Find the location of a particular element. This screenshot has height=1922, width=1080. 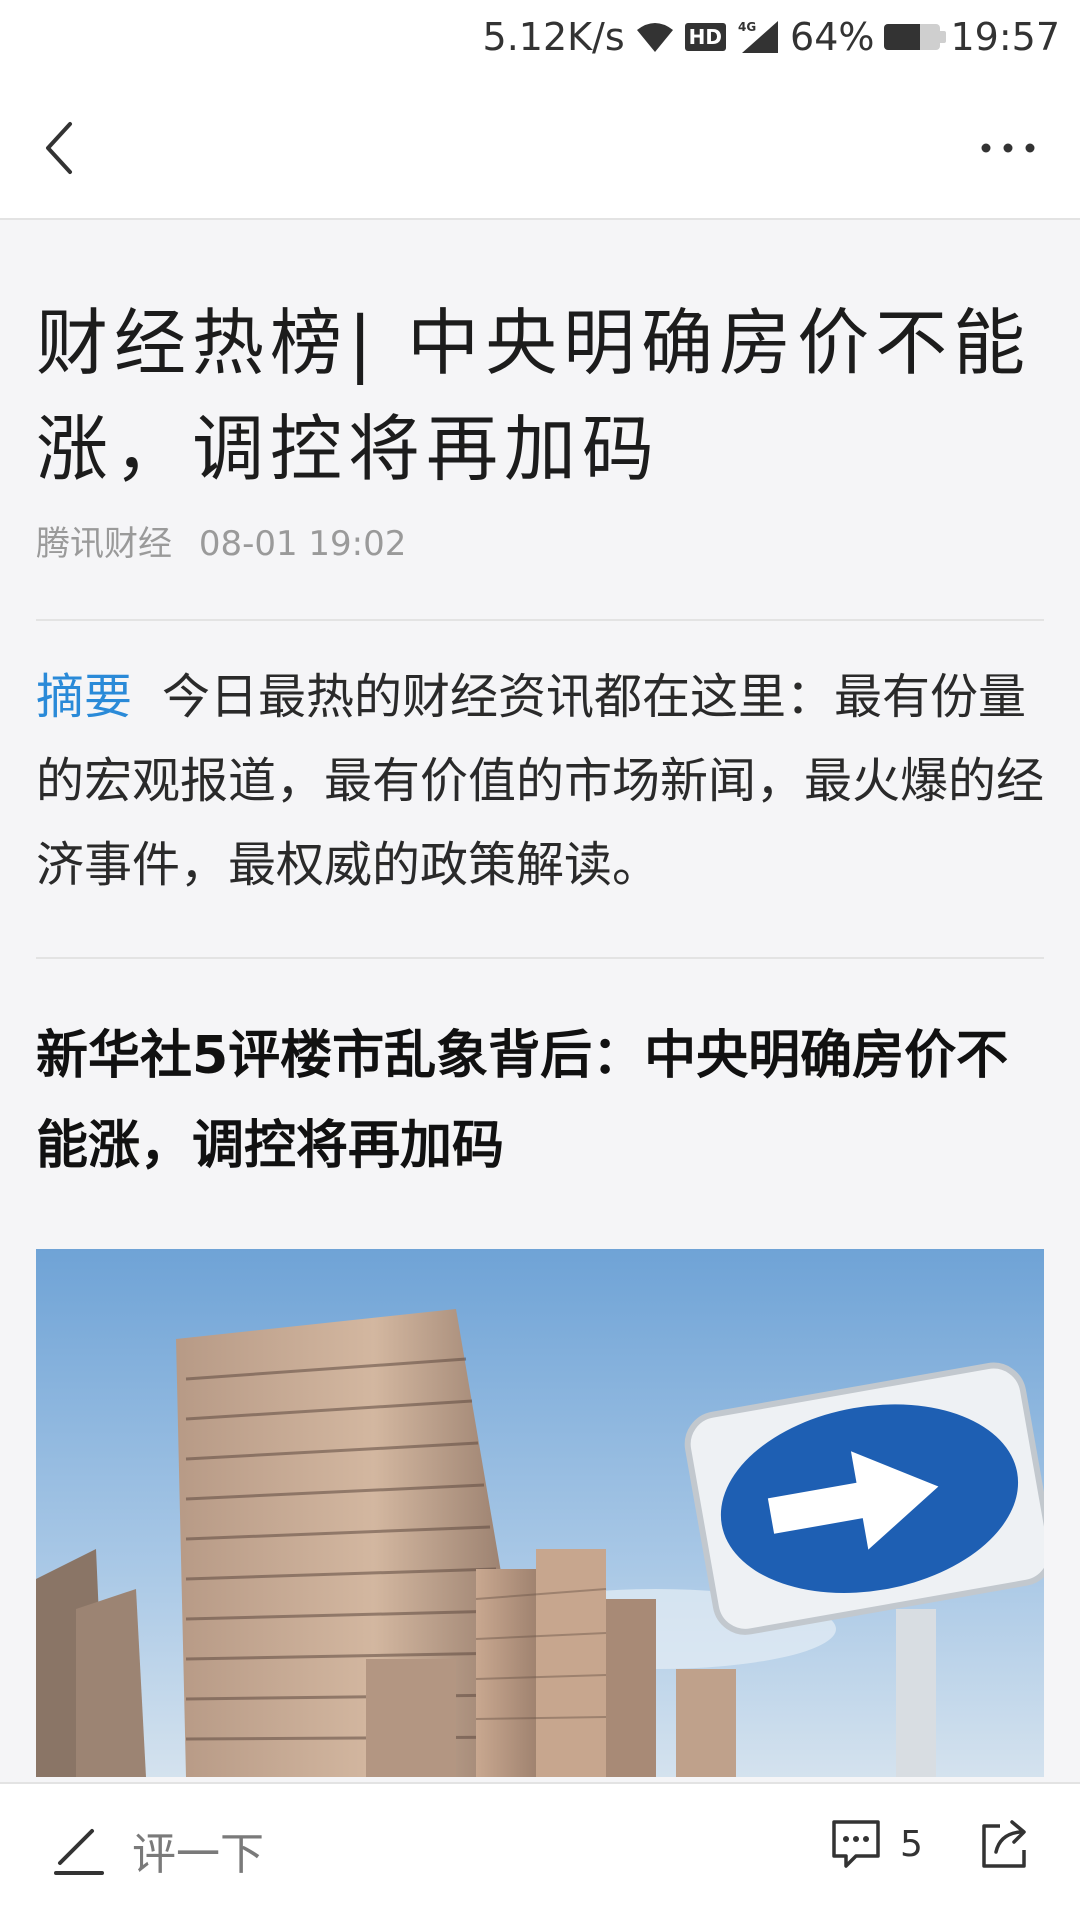

more-button is located at coordinates (1008, 148).